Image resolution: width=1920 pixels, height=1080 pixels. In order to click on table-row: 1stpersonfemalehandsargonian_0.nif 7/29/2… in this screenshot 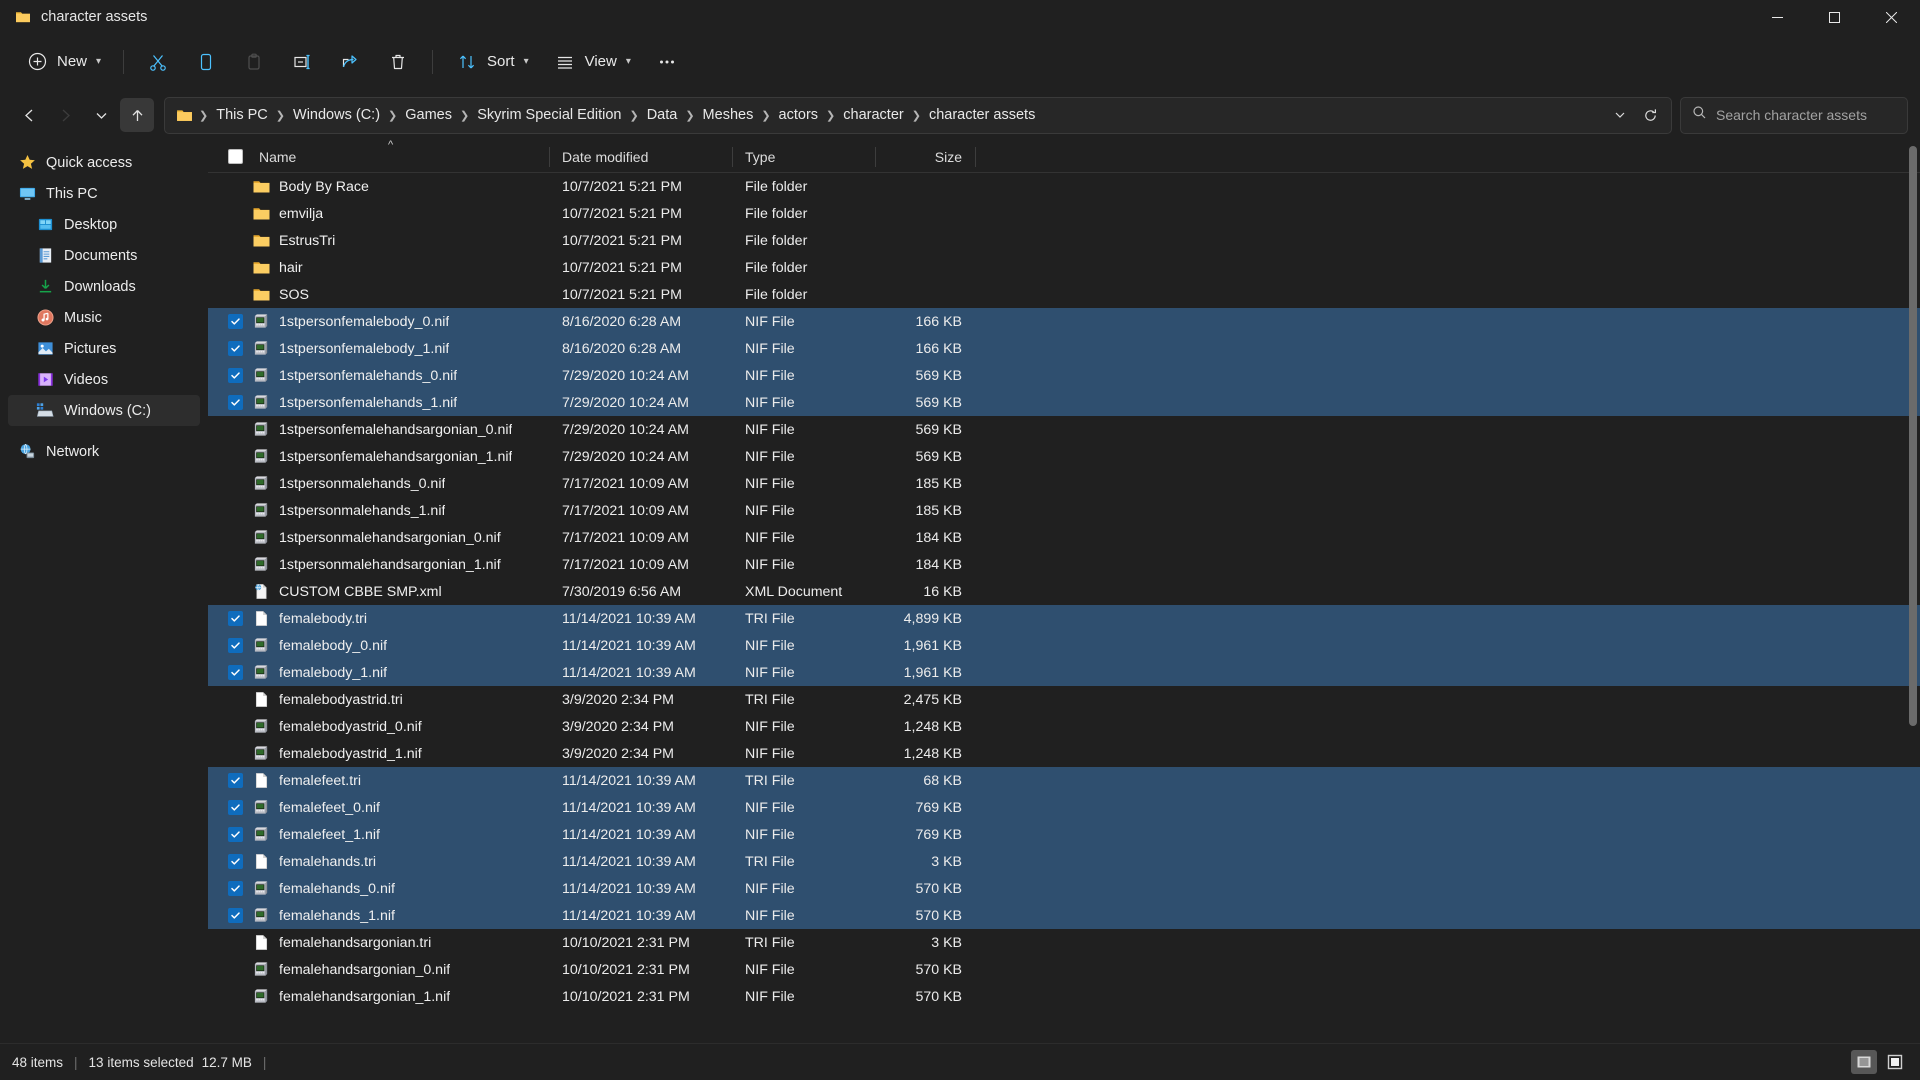, I will do `click(1064, 429)`.